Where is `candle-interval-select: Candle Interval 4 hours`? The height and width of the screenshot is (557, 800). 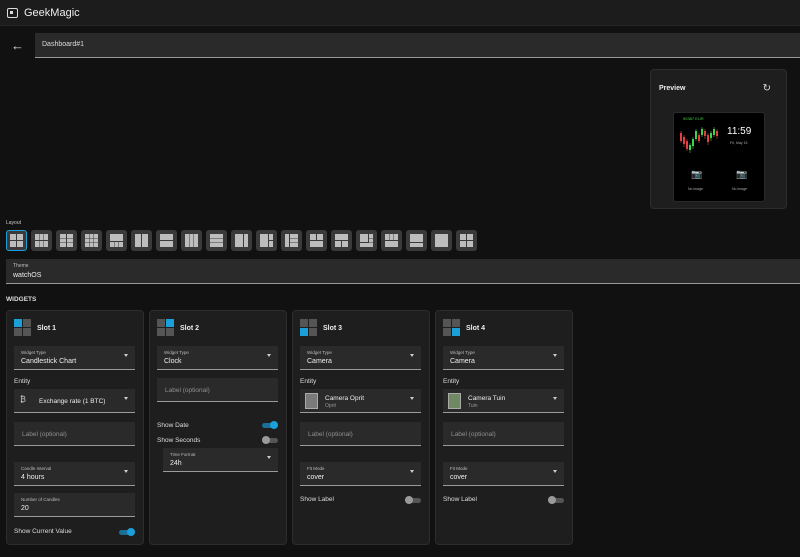
candle-interval-select: Candle Interval 4 hours is located at coordinates (74, 474).